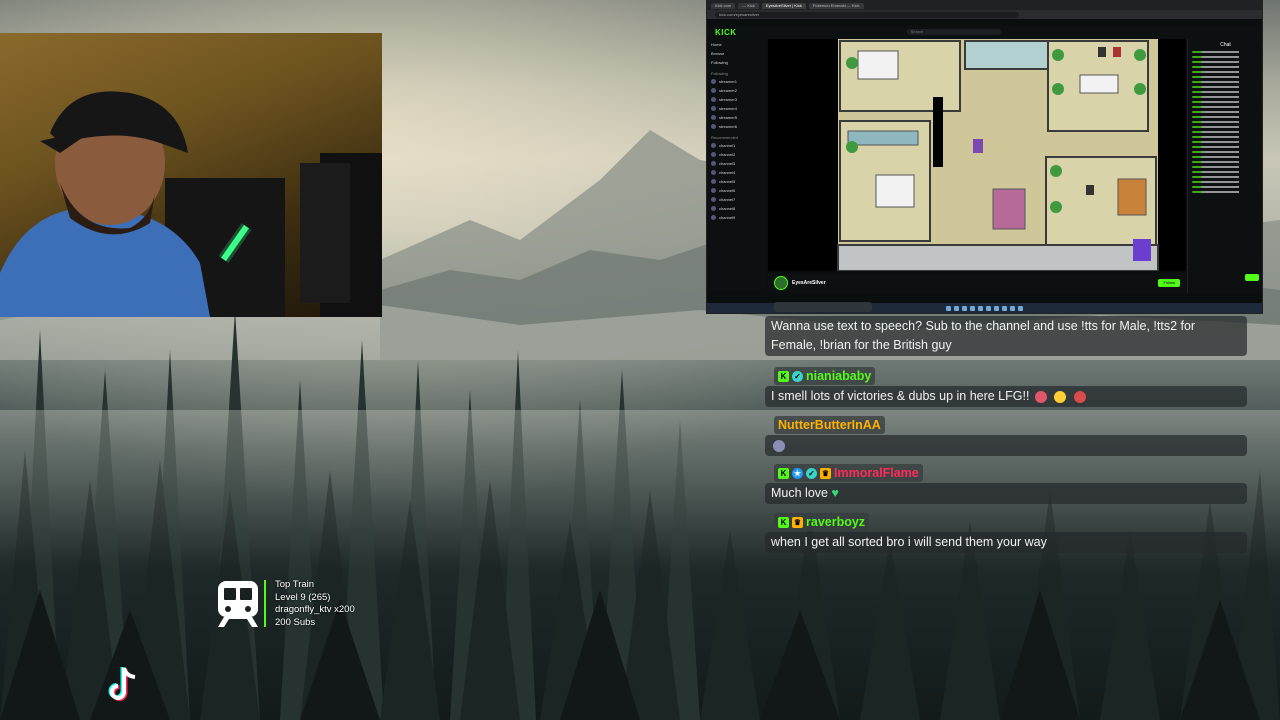 This screenshot has height=720, width=1280. Describe the element at coordinates (953, 32) in the screenshot. I see `kick-search-input: Search` at that location.